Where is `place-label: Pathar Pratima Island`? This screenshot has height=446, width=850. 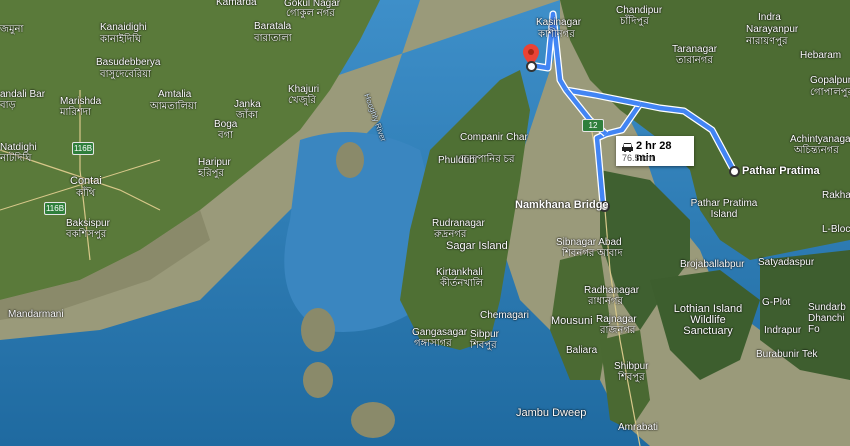 place-label: Pathar Pratima Island is located at coordinates (724, 209).